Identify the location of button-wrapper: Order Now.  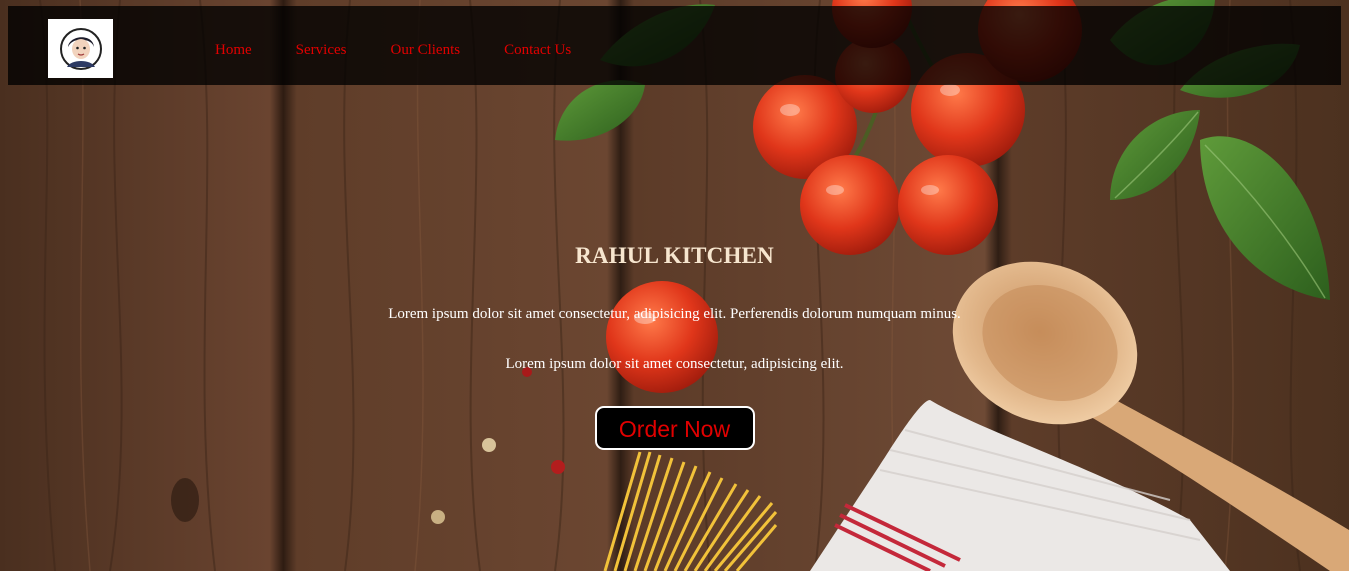
(674, 412).